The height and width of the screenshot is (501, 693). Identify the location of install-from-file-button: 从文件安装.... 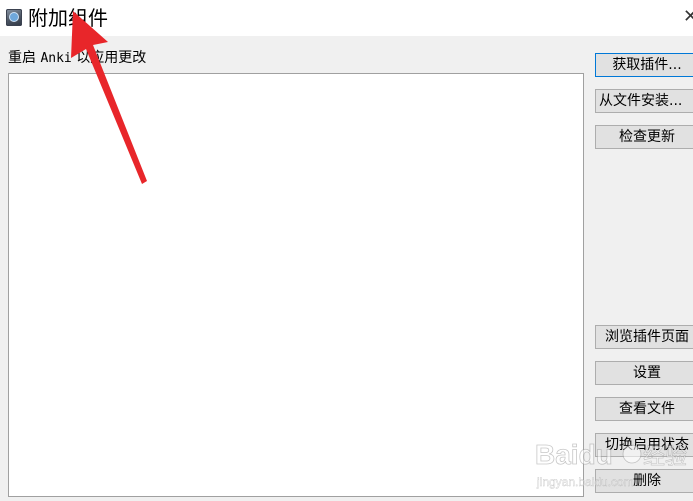
(644, 101).